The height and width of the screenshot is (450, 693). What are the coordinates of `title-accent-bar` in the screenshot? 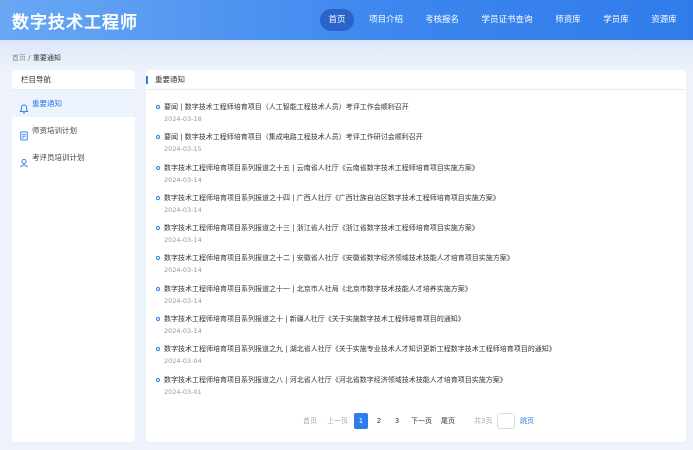 It's located at (147, 80).